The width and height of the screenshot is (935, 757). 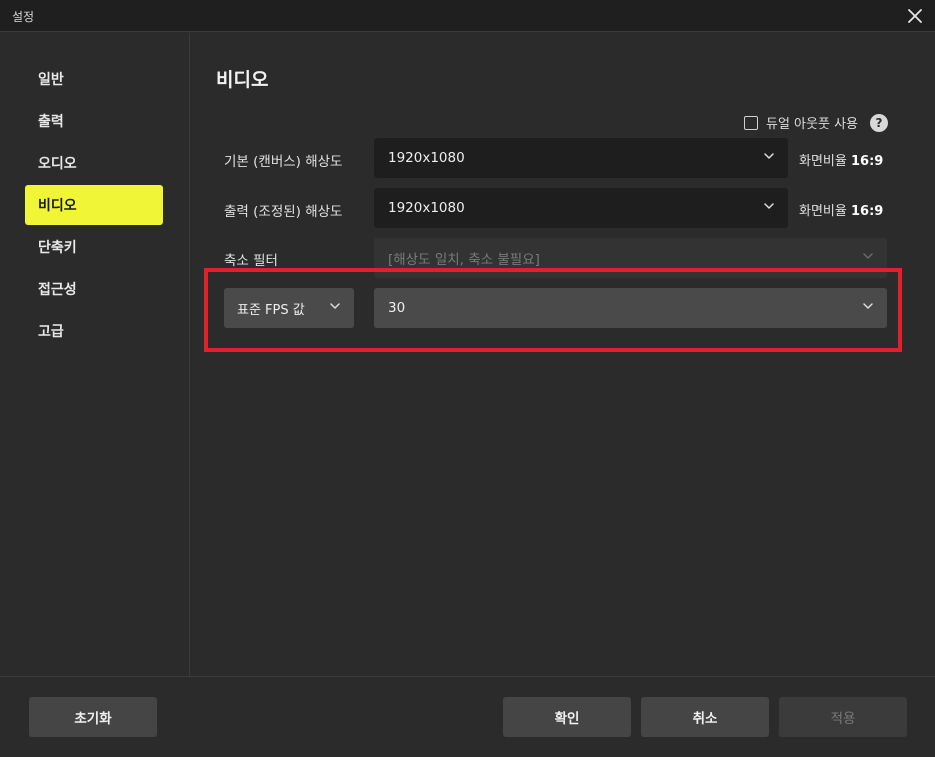 I want to click on page-title: 비디오, so click(x=242, y=80).